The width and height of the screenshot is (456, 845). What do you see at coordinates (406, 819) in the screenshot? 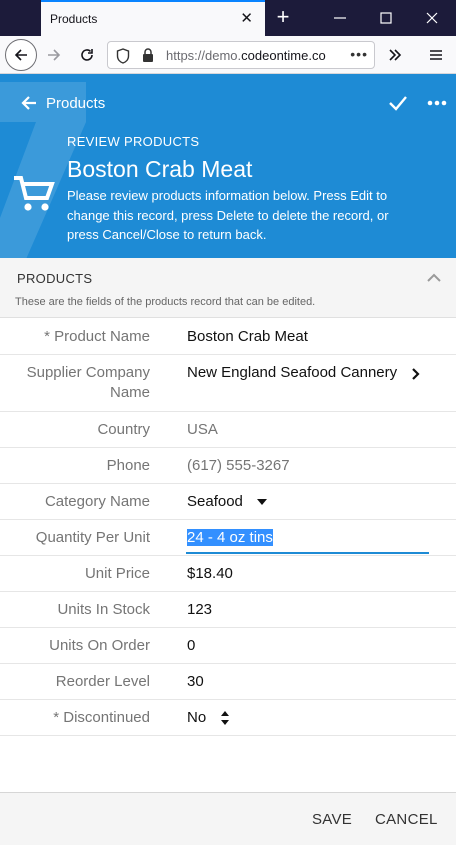
I see `cancel-button: CANCEL` at bounding box center [406, 819].